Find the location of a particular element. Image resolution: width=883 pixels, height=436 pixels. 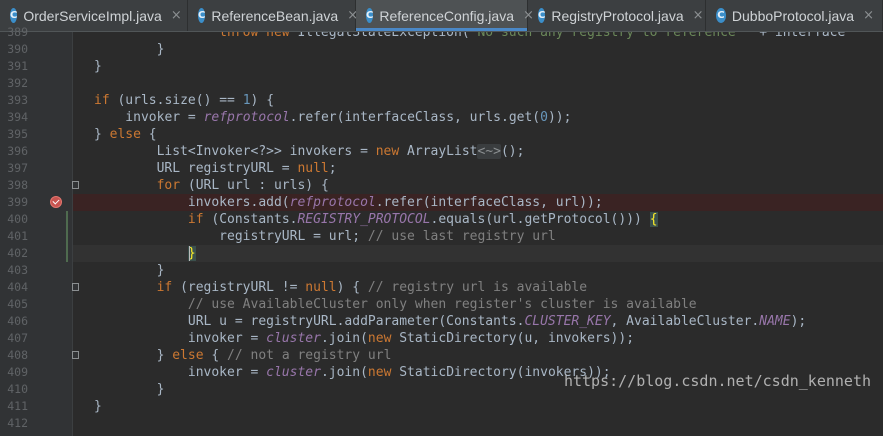

code-token: ArrayList is located at coordinates (442, 151).